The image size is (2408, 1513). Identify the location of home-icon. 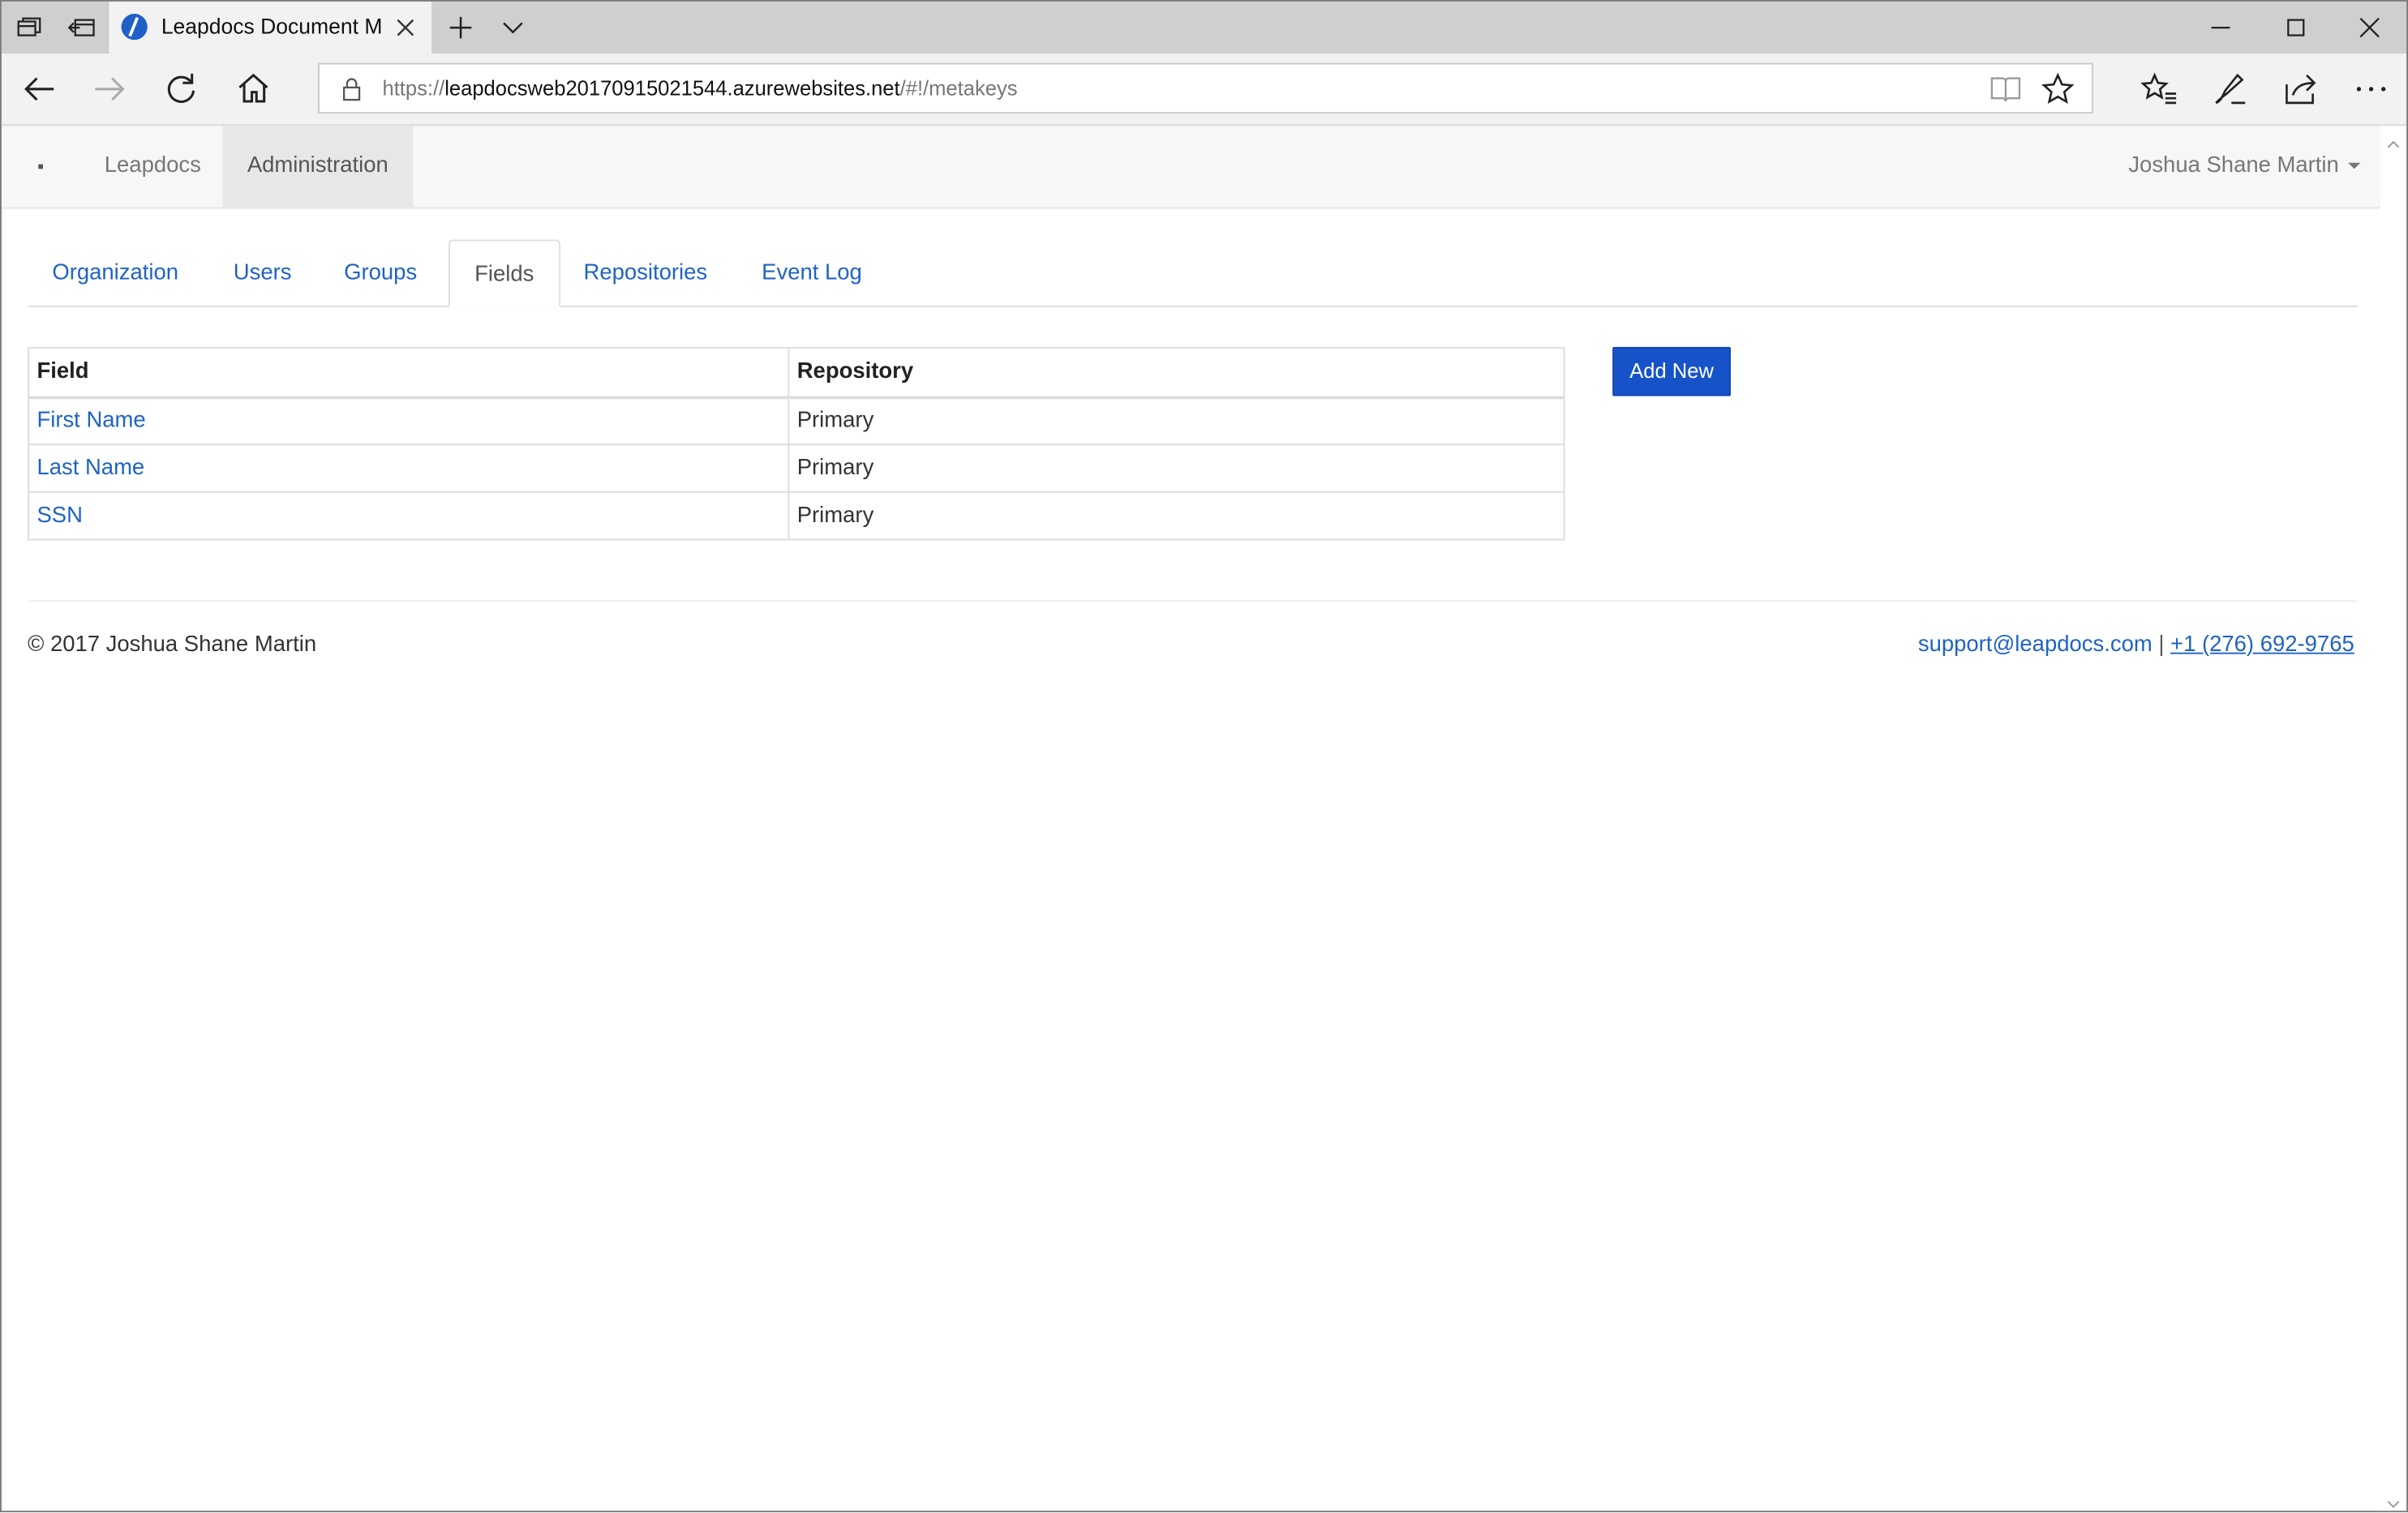
(253, 89).